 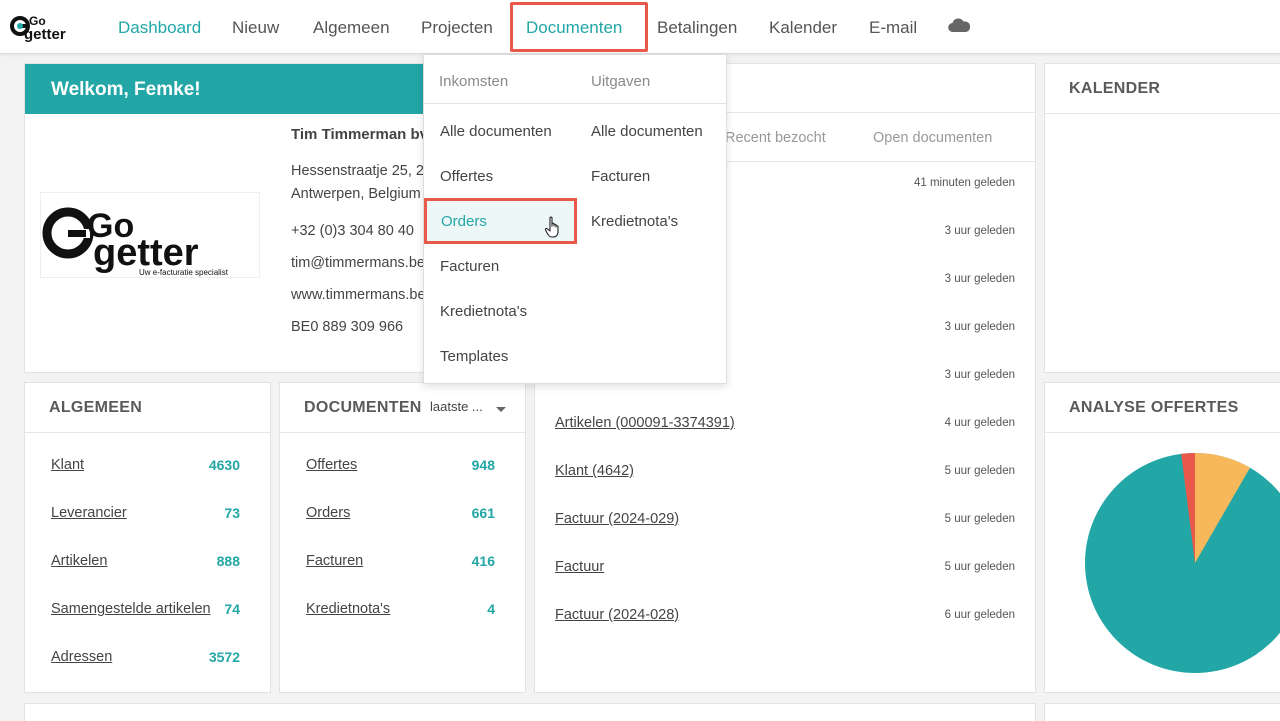 I want to click on dropdown-inkomsten-orders: Orders, so click(x=500, y=221).